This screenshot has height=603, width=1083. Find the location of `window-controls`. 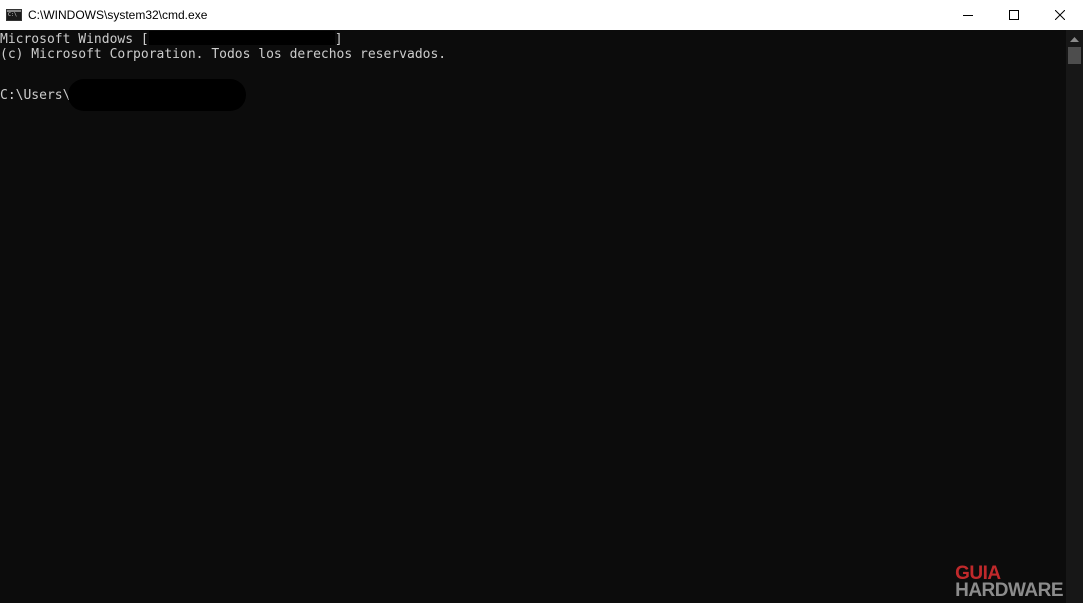

window-controls is located at coordinates (1014, 15).